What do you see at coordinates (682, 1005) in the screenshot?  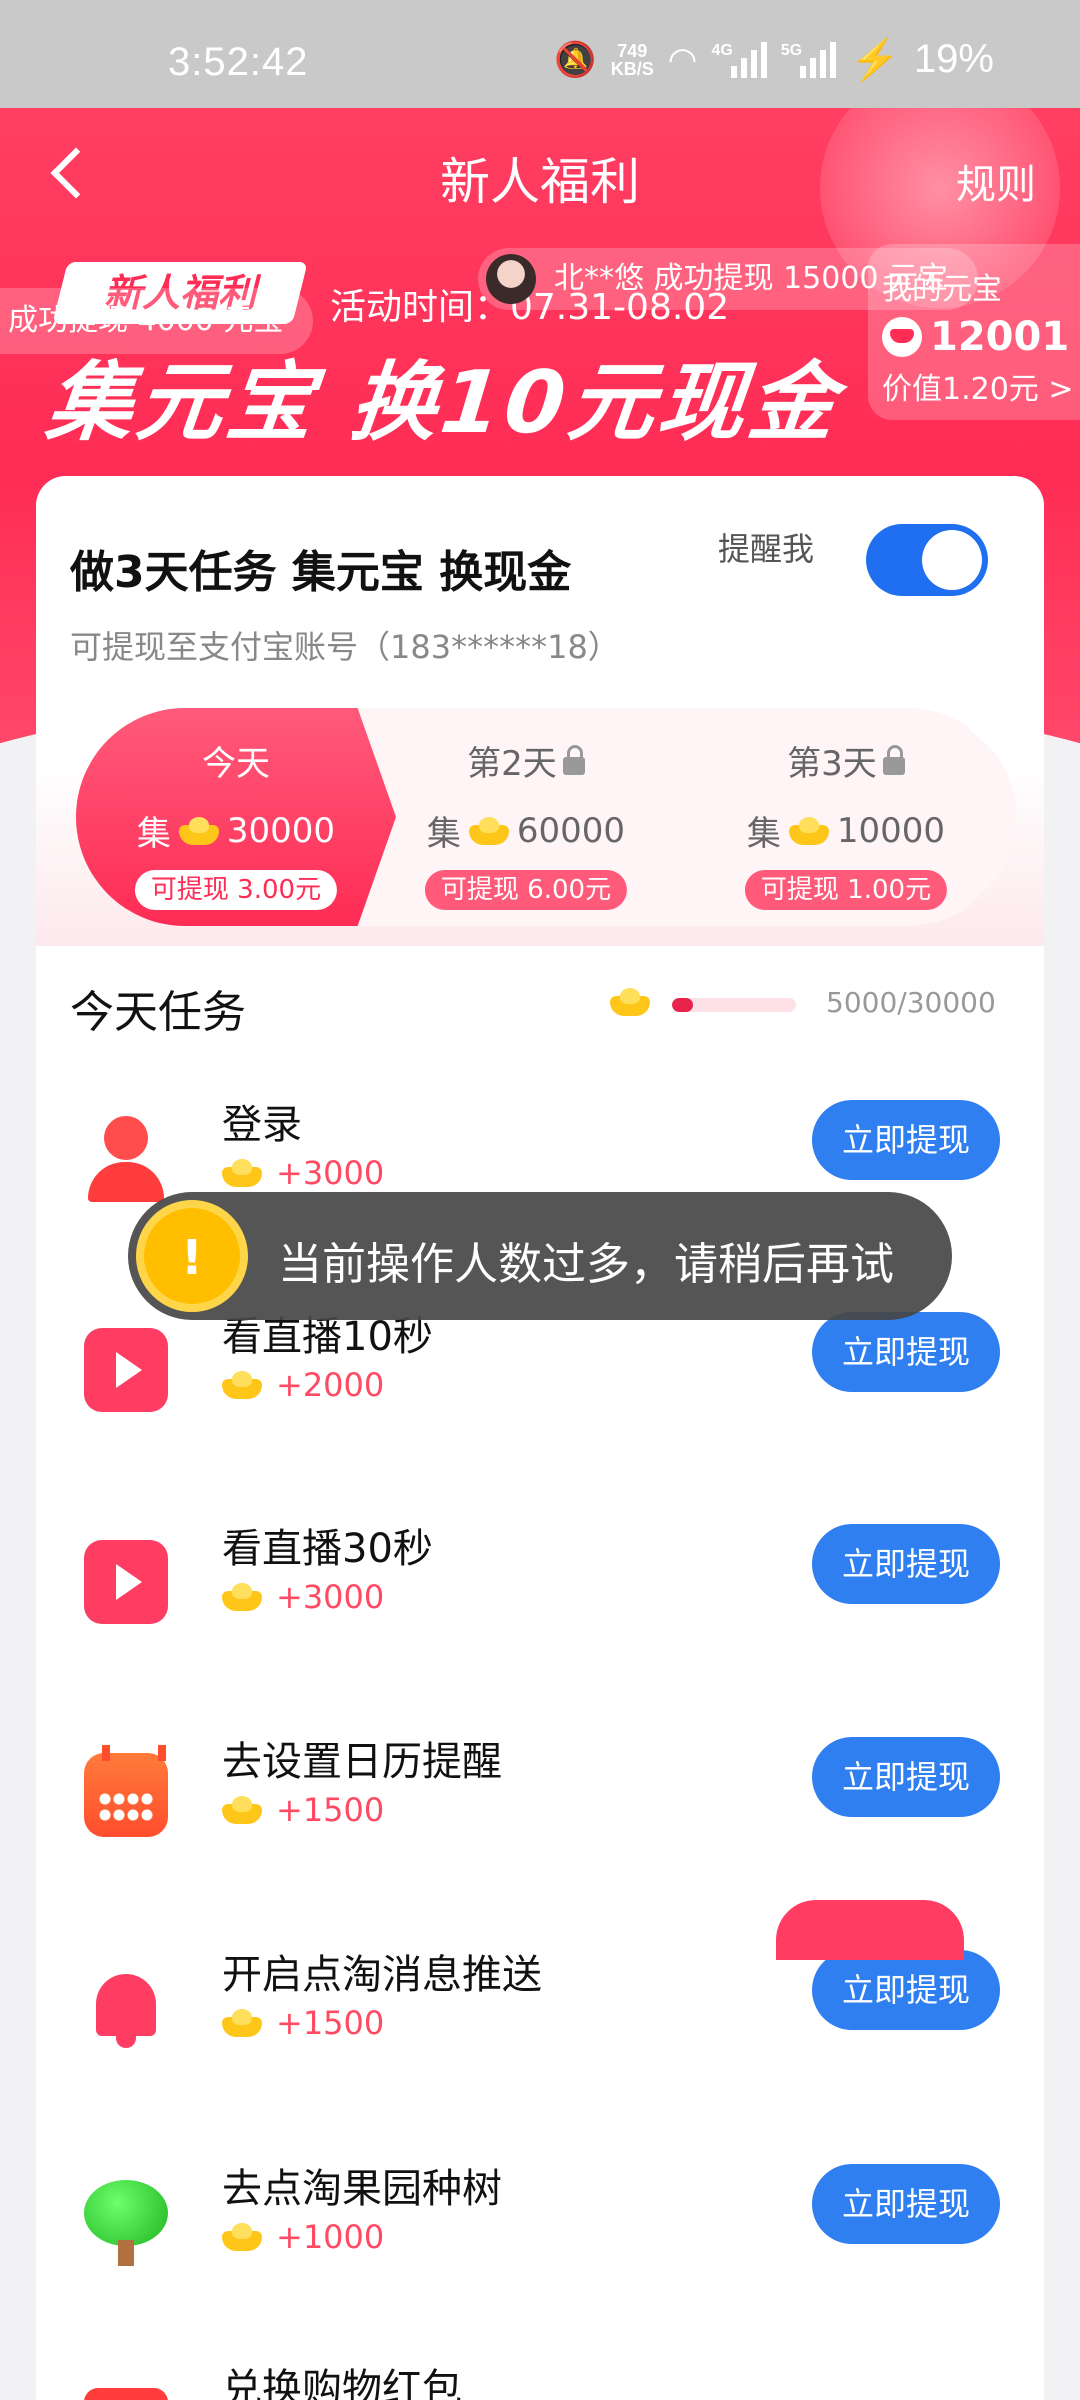 I see `progress-fill` at bounding box center [682, 1005].